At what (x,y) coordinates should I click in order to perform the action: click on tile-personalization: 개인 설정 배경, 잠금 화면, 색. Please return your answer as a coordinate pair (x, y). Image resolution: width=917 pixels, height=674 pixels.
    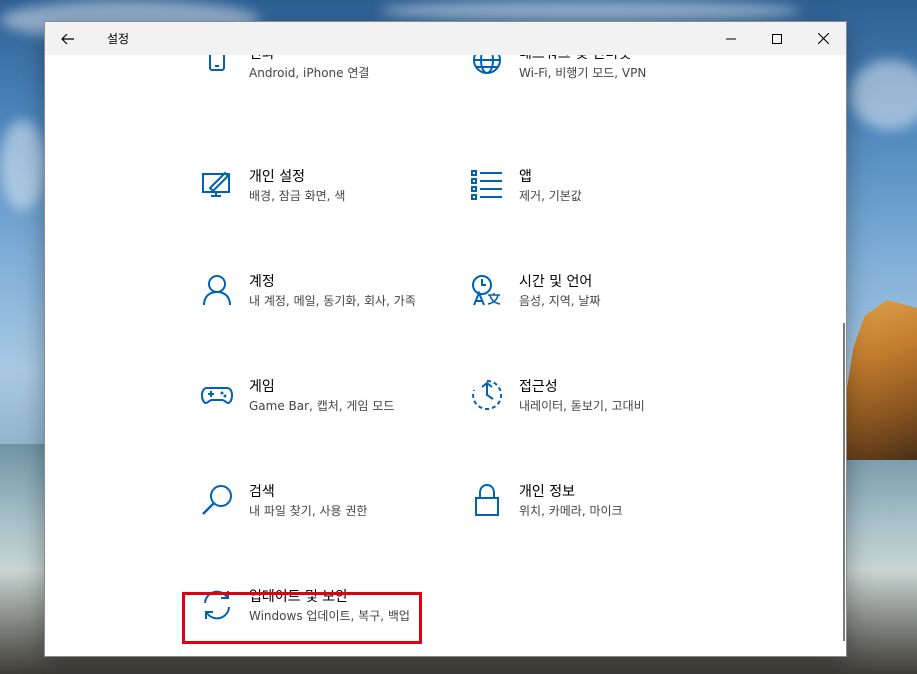
    Looking at the image, I should click on (325, 203).